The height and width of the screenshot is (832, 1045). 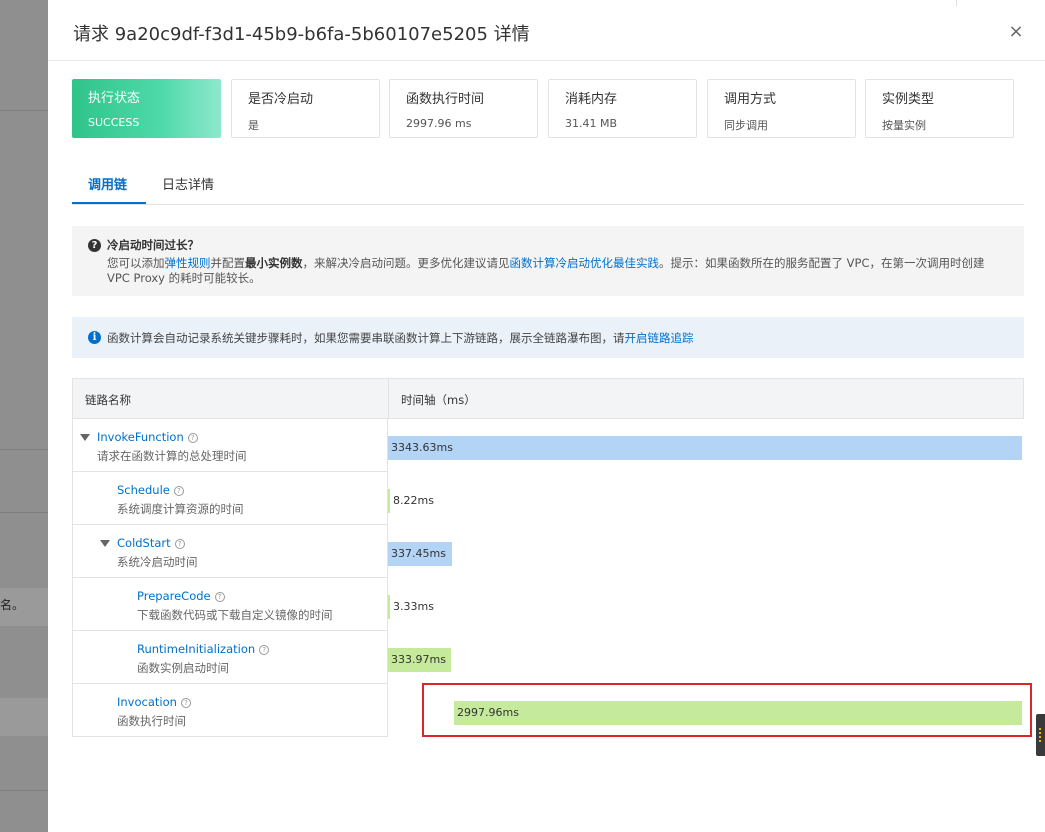 What do you see at coordinates (622, 108) in the screenshot?
I see `stat-card-memory: 消耗内存 31.41 MB` at bounding box center [622, 108].